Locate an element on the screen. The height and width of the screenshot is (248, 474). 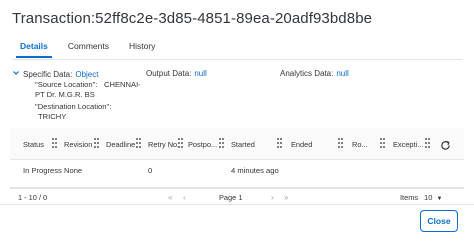
page-indicator: Page 1 is located at coordinates (231, 197).